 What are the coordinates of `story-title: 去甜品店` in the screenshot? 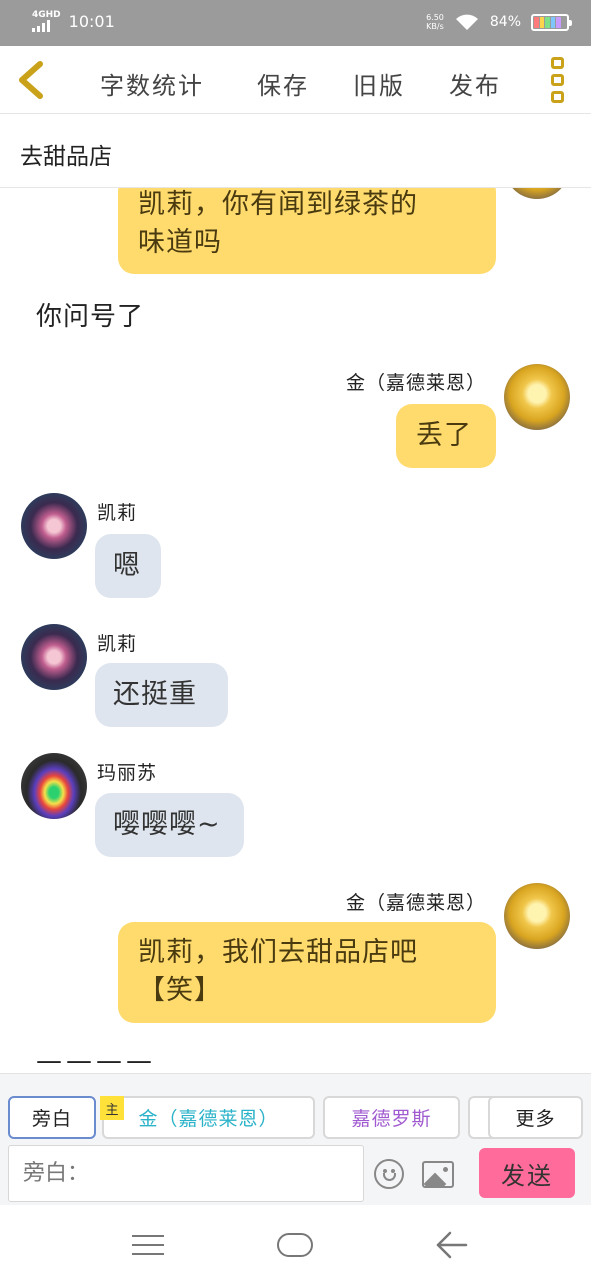 It's located at (66, 154).